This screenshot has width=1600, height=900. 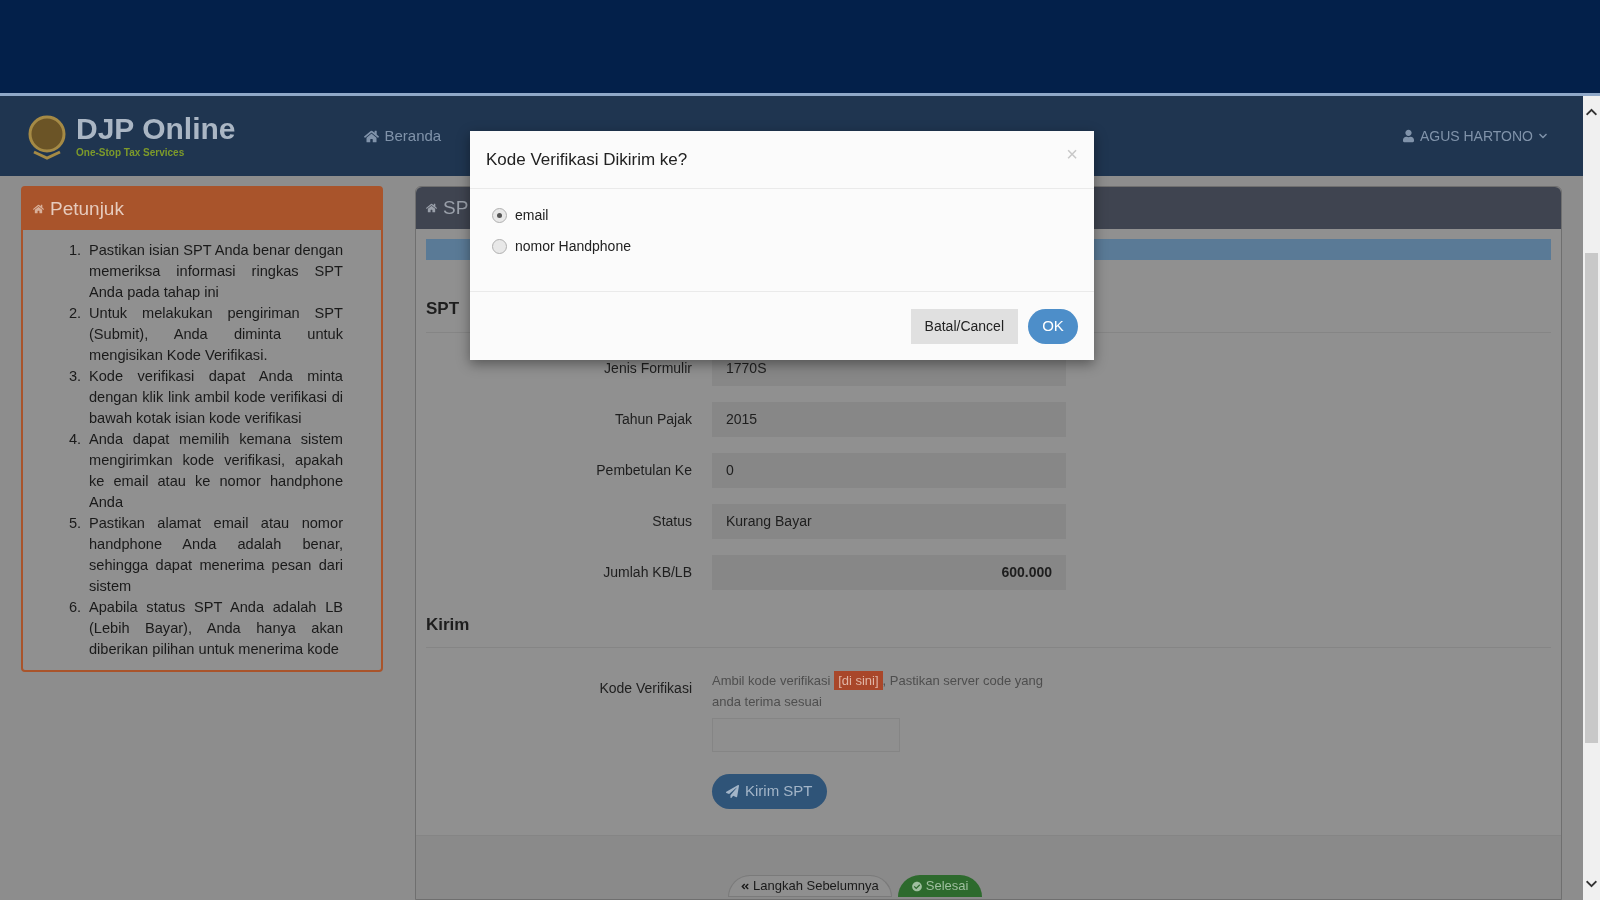 What do you see at coordinates (131, 152) in the screenshot?
I see `brand-tagline: One-Stop Tax Services` at bounding box center [131, 152].